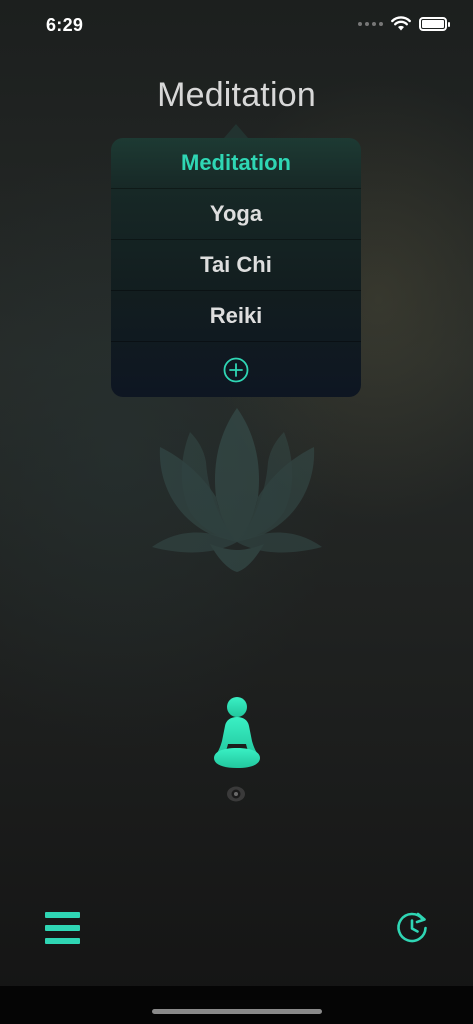 This screenshot has height=1024, width=473. Describe the element at coordinates (237, 490) in the screenshot. I see `lotus-icon` at that location.